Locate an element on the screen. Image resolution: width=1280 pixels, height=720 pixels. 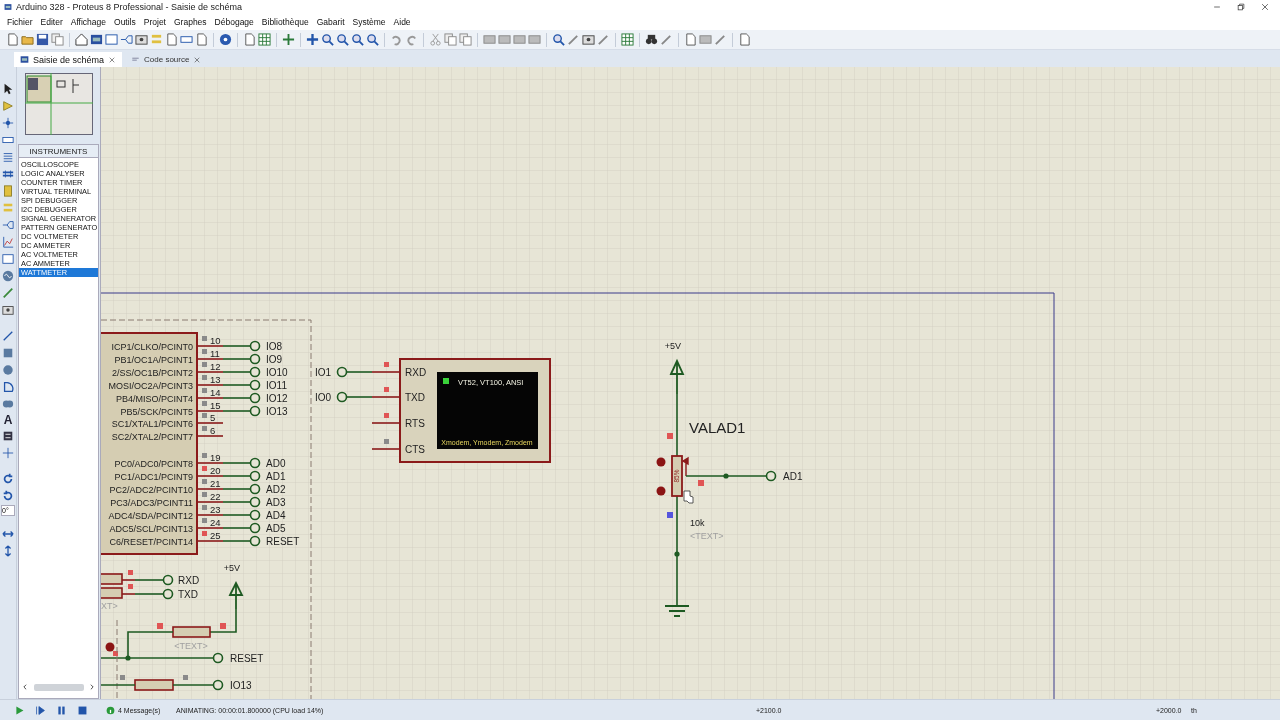
schematic-thumbnail is located at coordinates (58, 104).